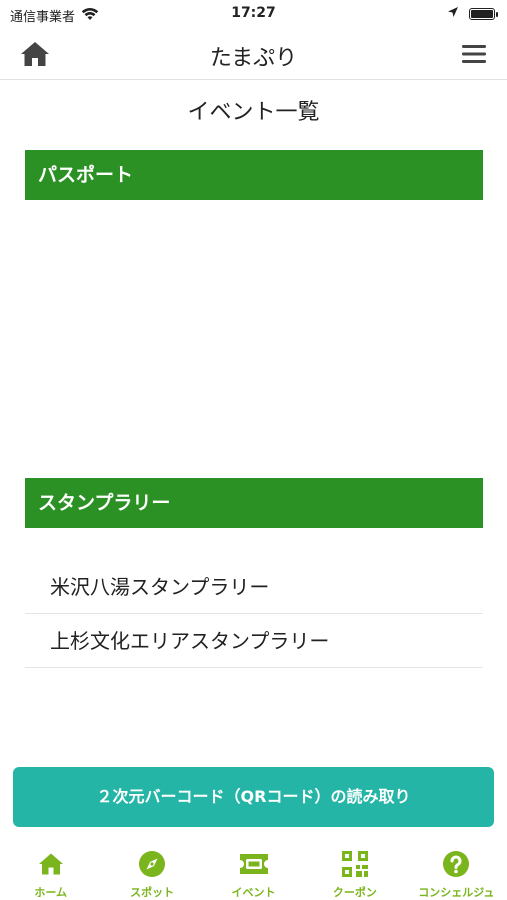  I want to click on status-bar: 通信事業者 17:27, so click(253, 15).